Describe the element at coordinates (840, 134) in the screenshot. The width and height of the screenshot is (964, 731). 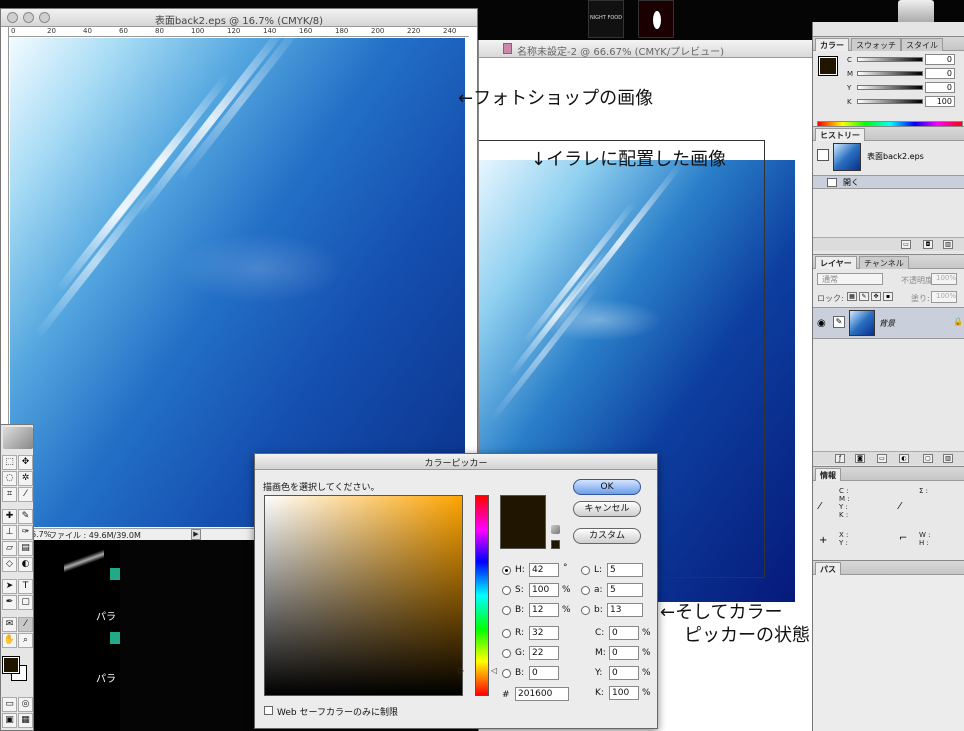
I see `tab-history: ヒストリー` at that location.